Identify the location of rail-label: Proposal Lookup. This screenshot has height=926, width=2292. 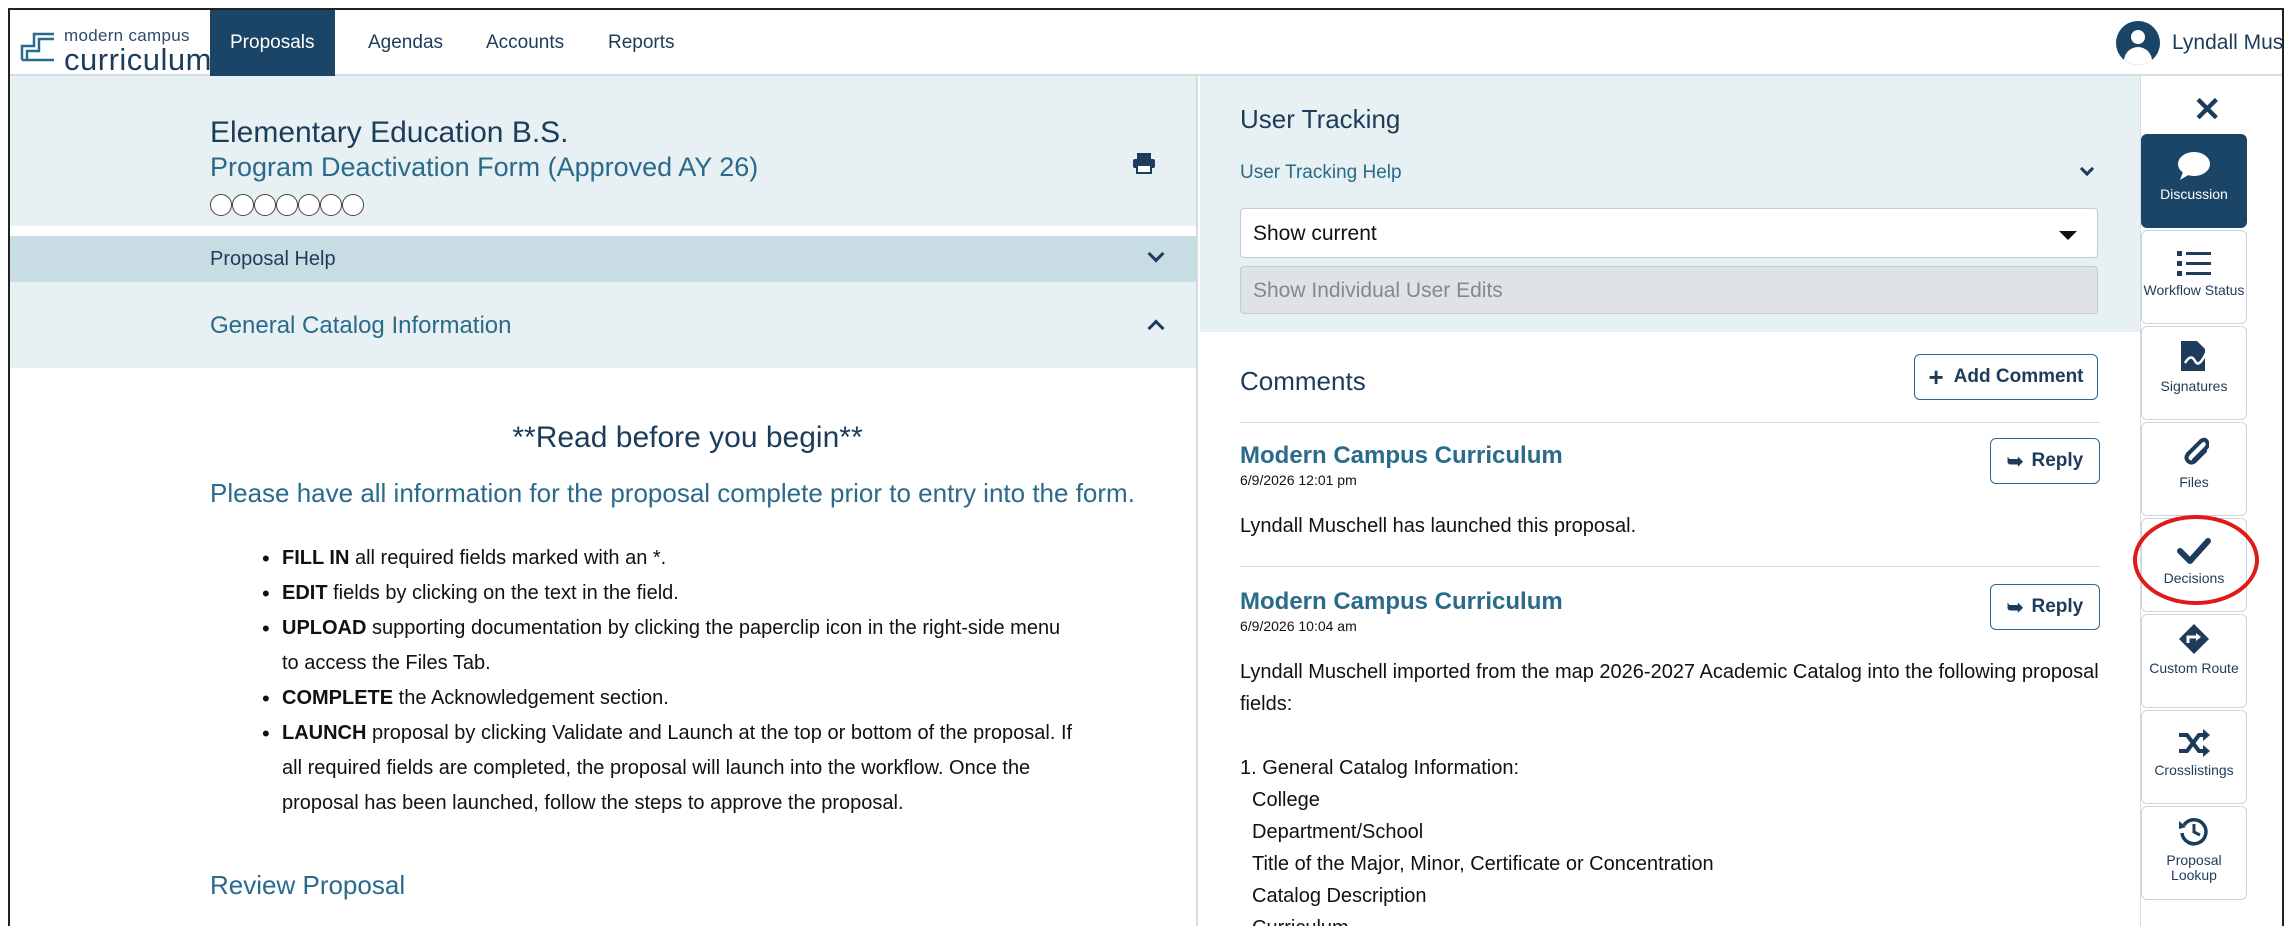
(2194, 867).